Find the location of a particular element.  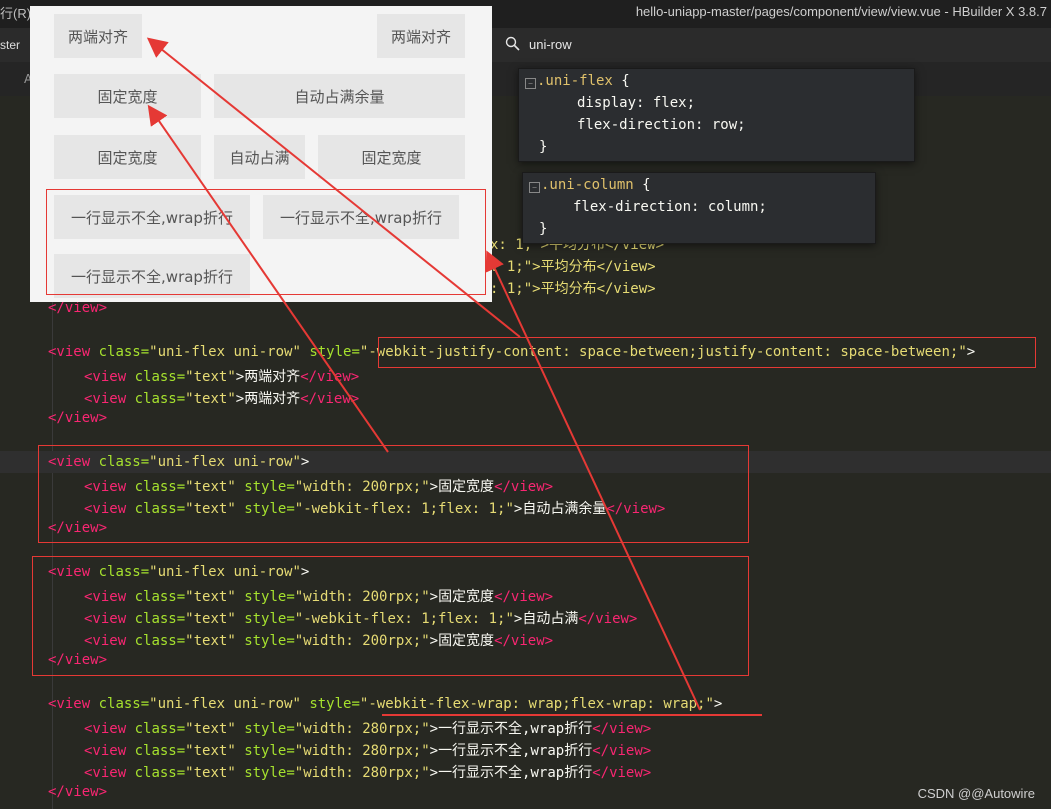

preview-auto: 自动占满 is located at coordinates (259, 157).